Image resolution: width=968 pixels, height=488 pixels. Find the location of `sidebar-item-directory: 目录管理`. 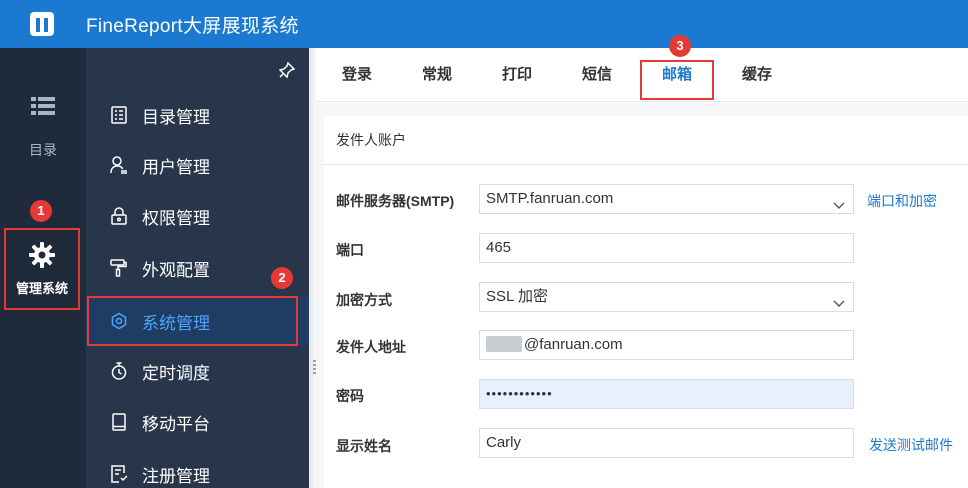

sidebar-item-directory: 目录管理 is located at coordinates (197, 115).